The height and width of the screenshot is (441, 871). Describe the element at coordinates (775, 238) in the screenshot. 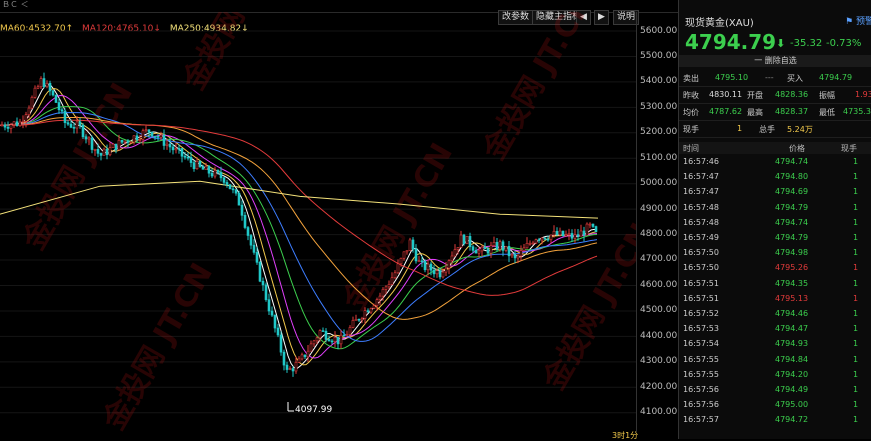

I see `tick-row: 16:57:49 4794.79 1` at that location.